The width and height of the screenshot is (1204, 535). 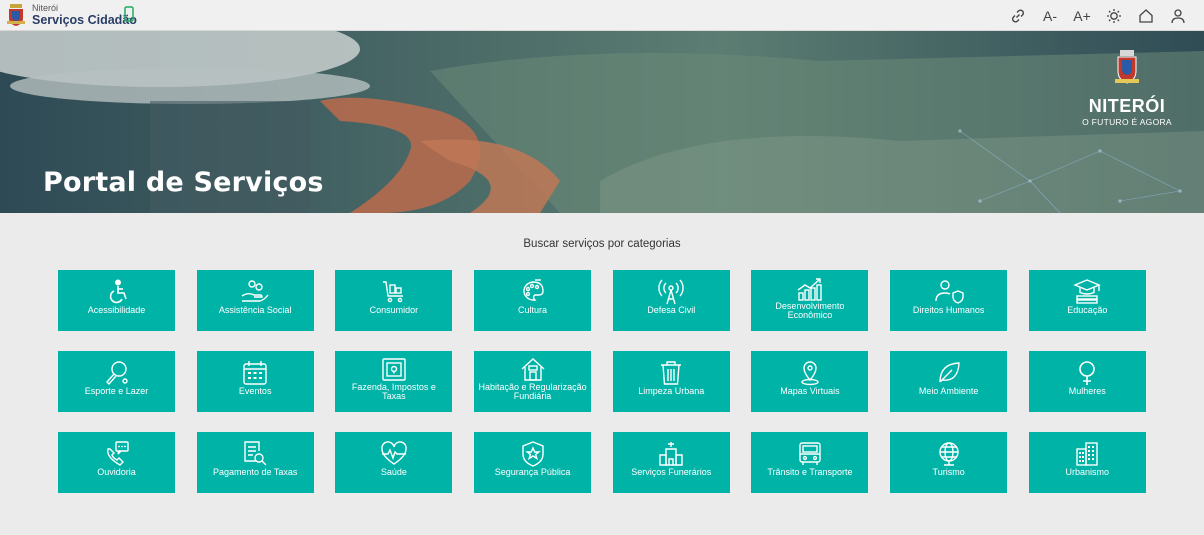 I want to click on brand-title: Serviços Cidadão, so click(x=84, y=19).